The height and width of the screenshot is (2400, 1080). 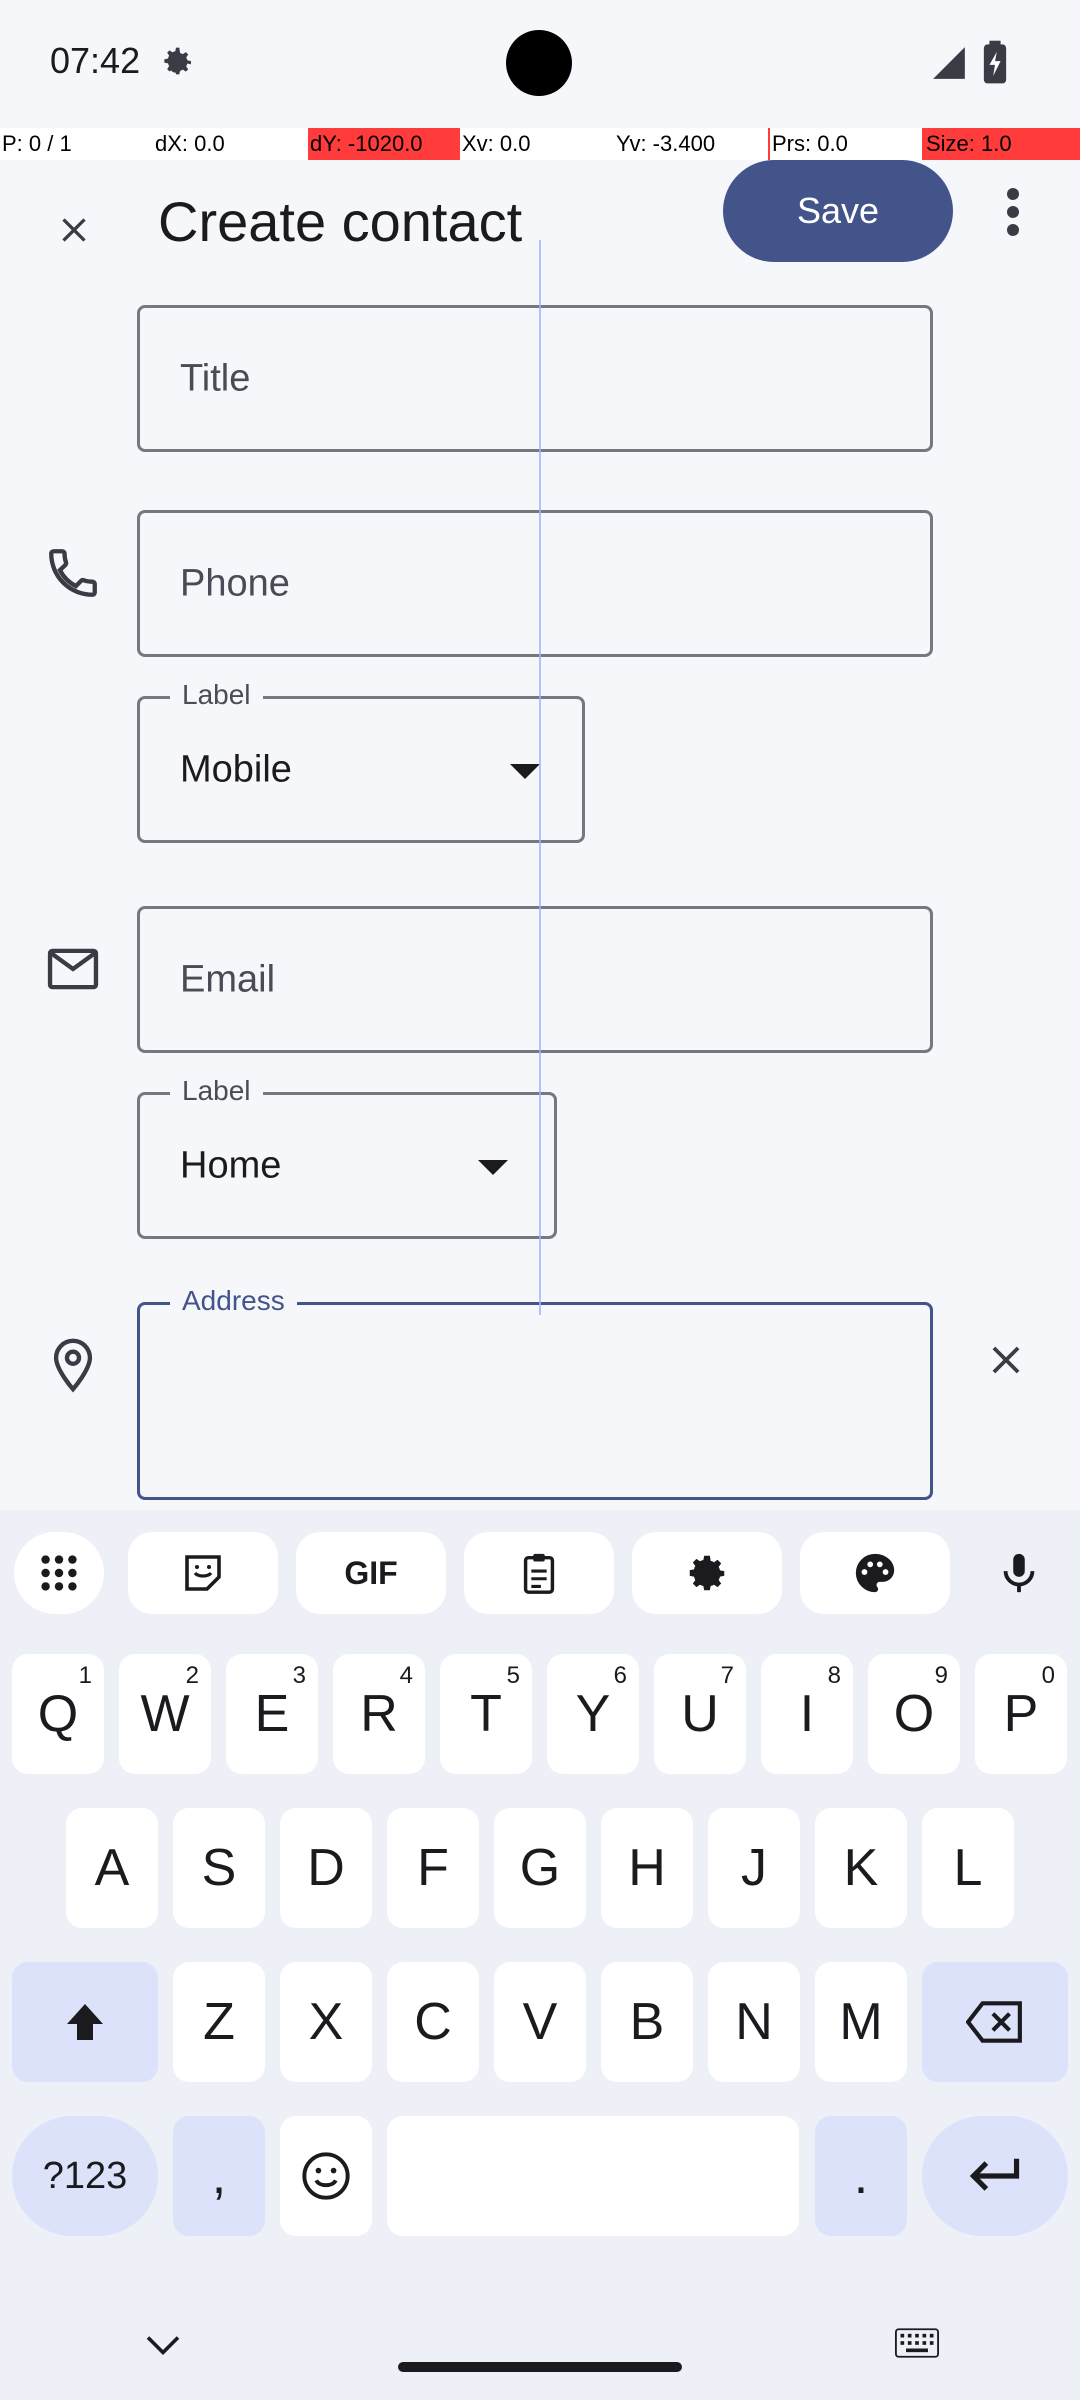 I want to click on email-placeholder: Email, so click(x=228, y=979).